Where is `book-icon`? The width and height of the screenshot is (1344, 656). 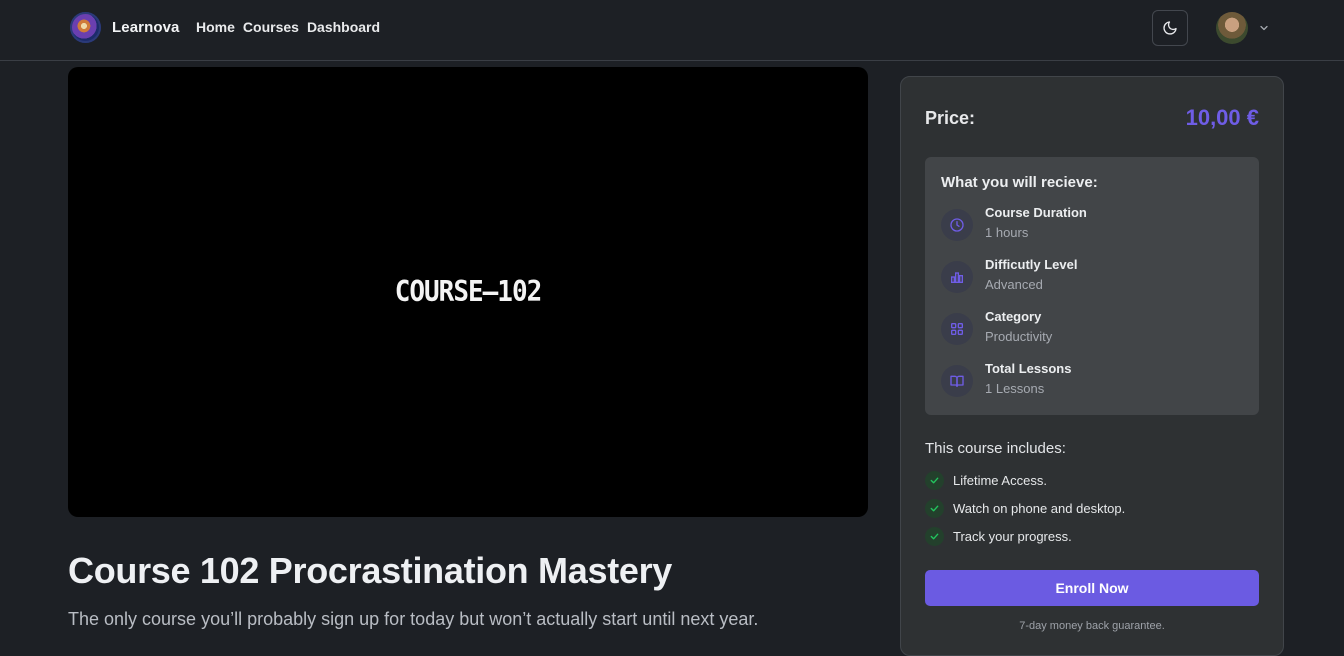 book-icon is located at coordinates (957, 381).